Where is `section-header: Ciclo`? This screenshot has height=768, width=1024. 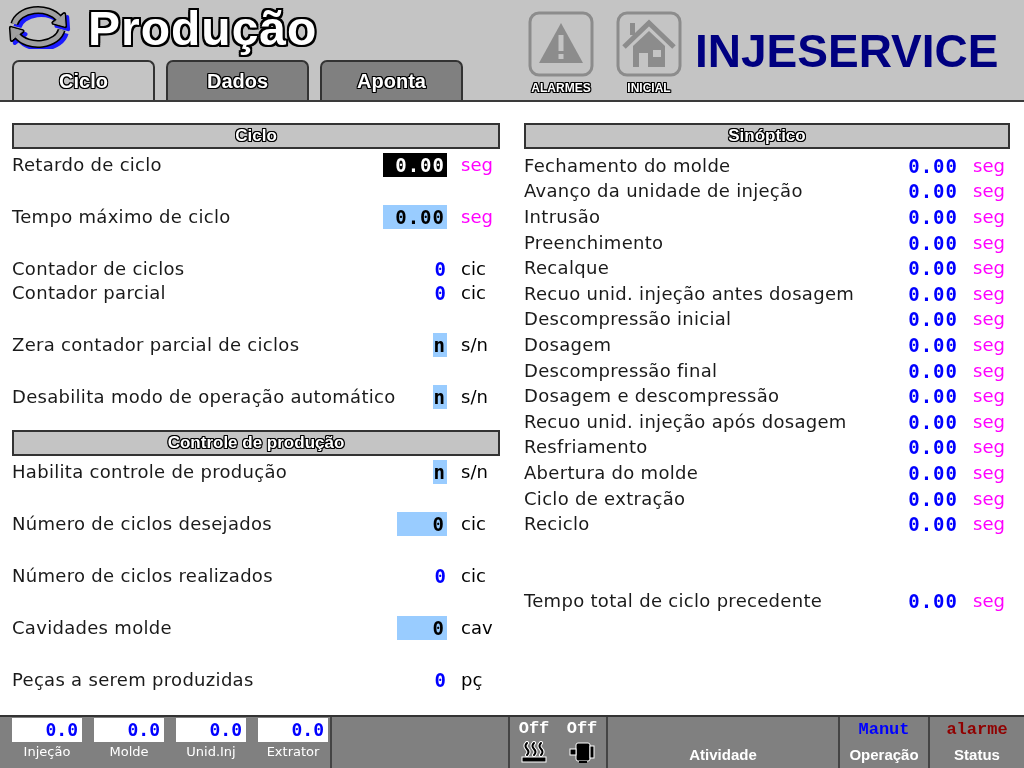
section-header: Ciclo is located at coordinates (256, 136).